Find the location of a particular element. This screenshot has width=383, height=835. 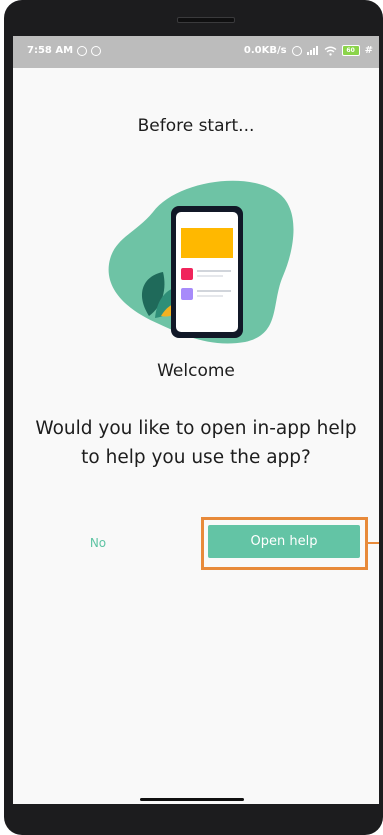

status-right: 0.0KB/s 60 # is located at coordinates (308, 50).